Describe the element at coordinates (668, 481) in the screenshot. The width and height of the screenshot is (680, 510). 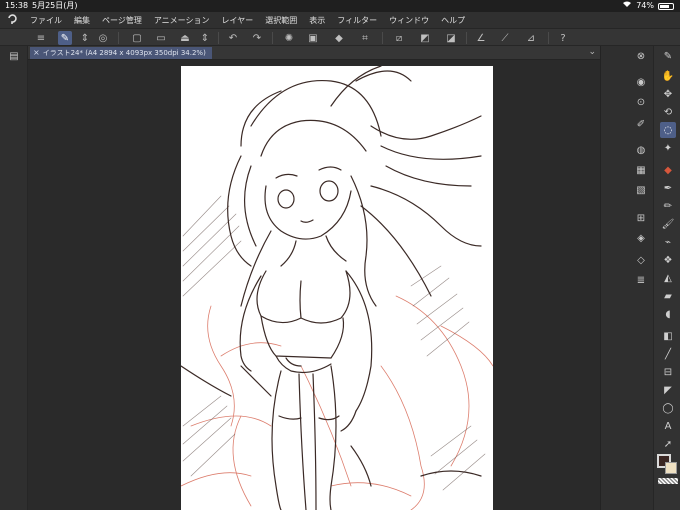
I see `transparent-color-swatch` at that location.